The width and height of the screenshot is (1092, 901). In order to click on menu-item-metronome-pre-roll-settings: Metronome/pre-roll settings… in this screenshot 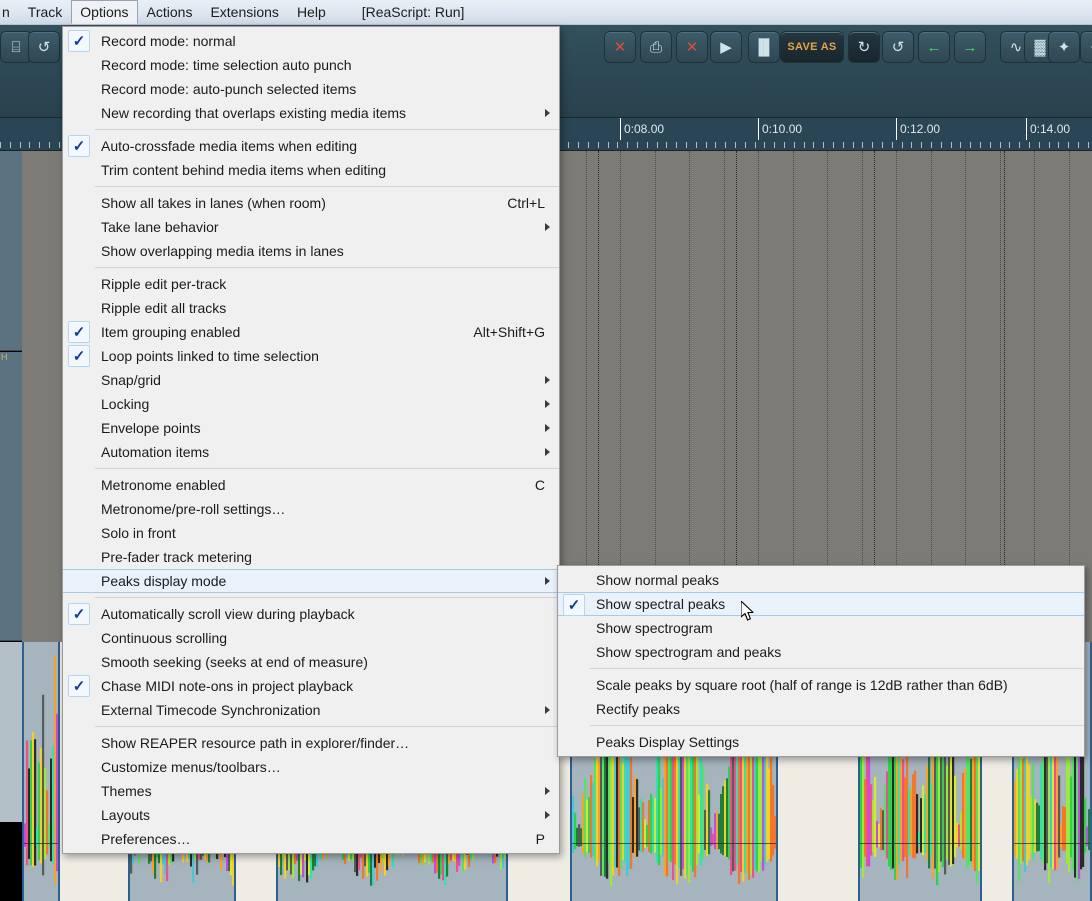, I will do `click(311, 509)`.